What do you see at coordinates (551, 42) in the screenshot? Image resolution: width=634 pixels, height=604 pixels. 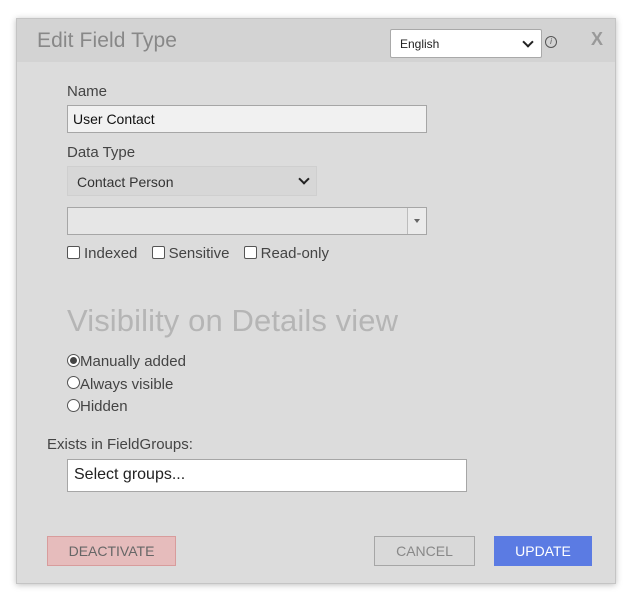 I see `info-icon: i` at bounding box center [551, 42].